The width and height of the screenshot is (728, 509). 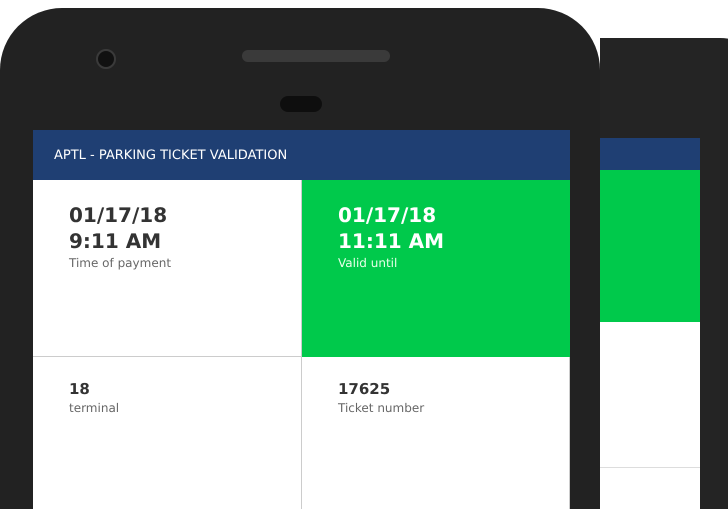 What do you see at coordinates (118, 228) in the screenshot?
I see `tile-value: 01/17/18 9:11 AM` at bounding box center [118, 228].